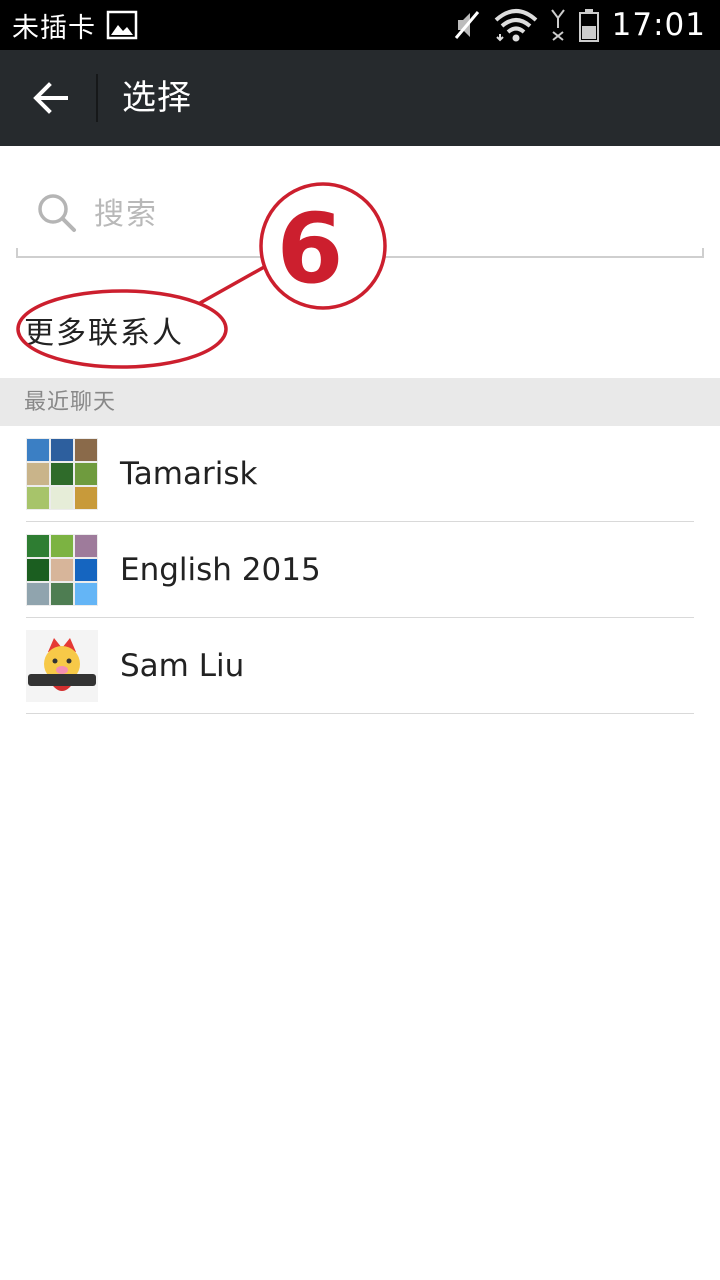  I want to click on page-title: 选择, so click(157, 98).